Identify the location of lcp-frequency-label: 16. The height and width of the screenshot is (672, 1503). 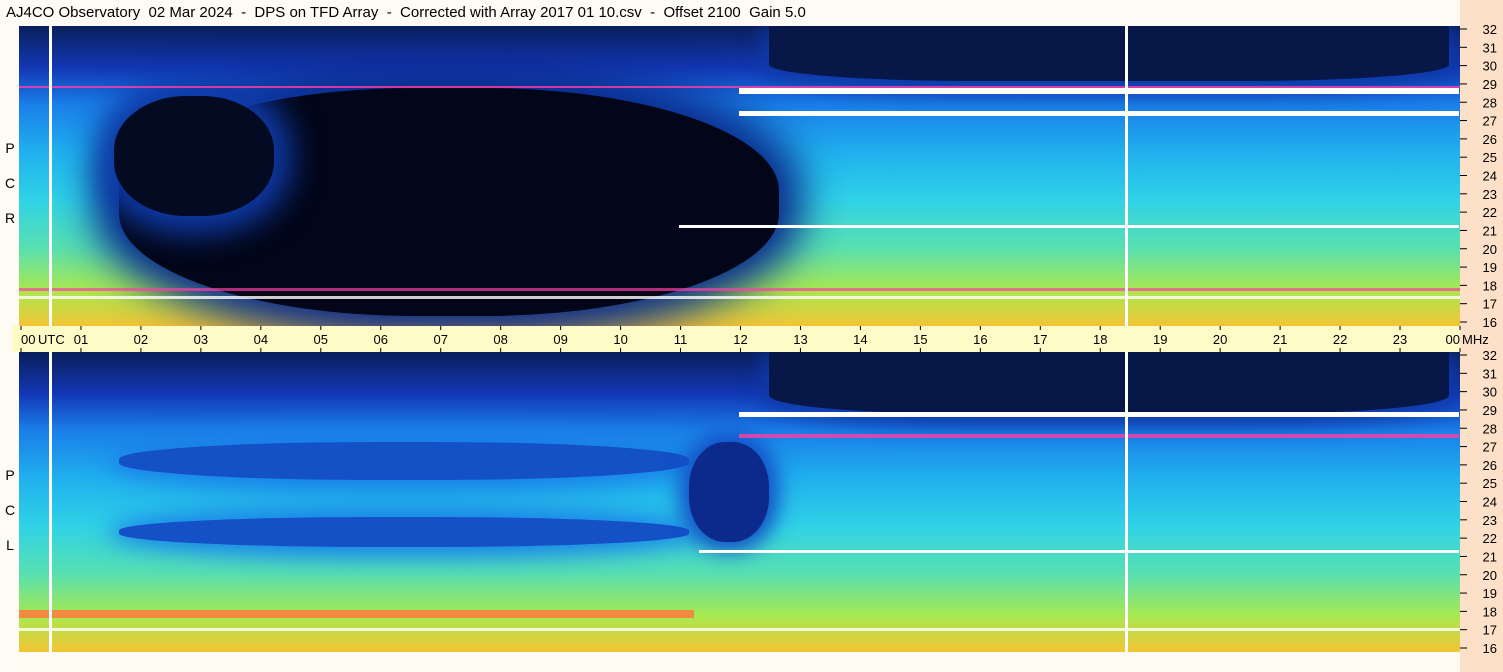
(1490, 648).